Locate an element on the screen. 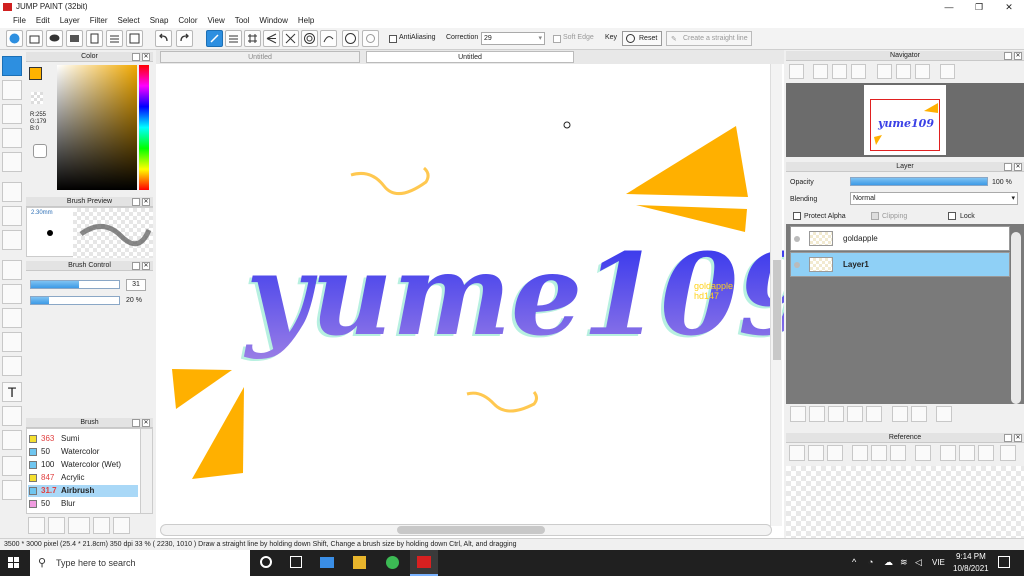  correction-input: 29 ▾ is located at coordinates (513, 38).